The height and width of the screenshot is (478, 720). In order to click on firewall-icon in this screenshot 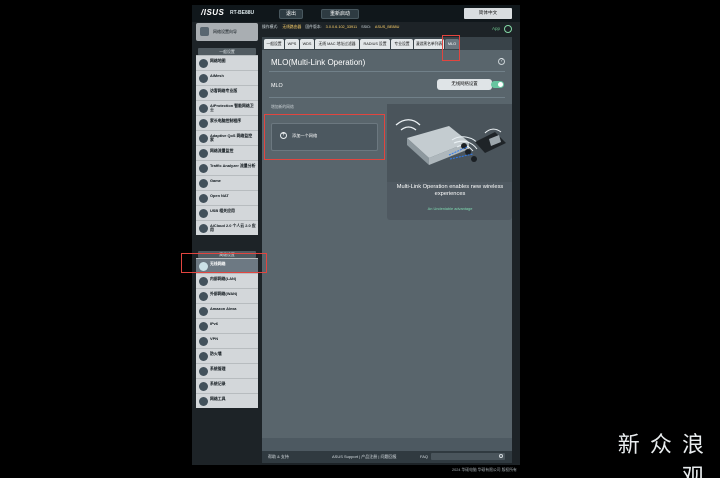, I will do `click(203, 356)`.